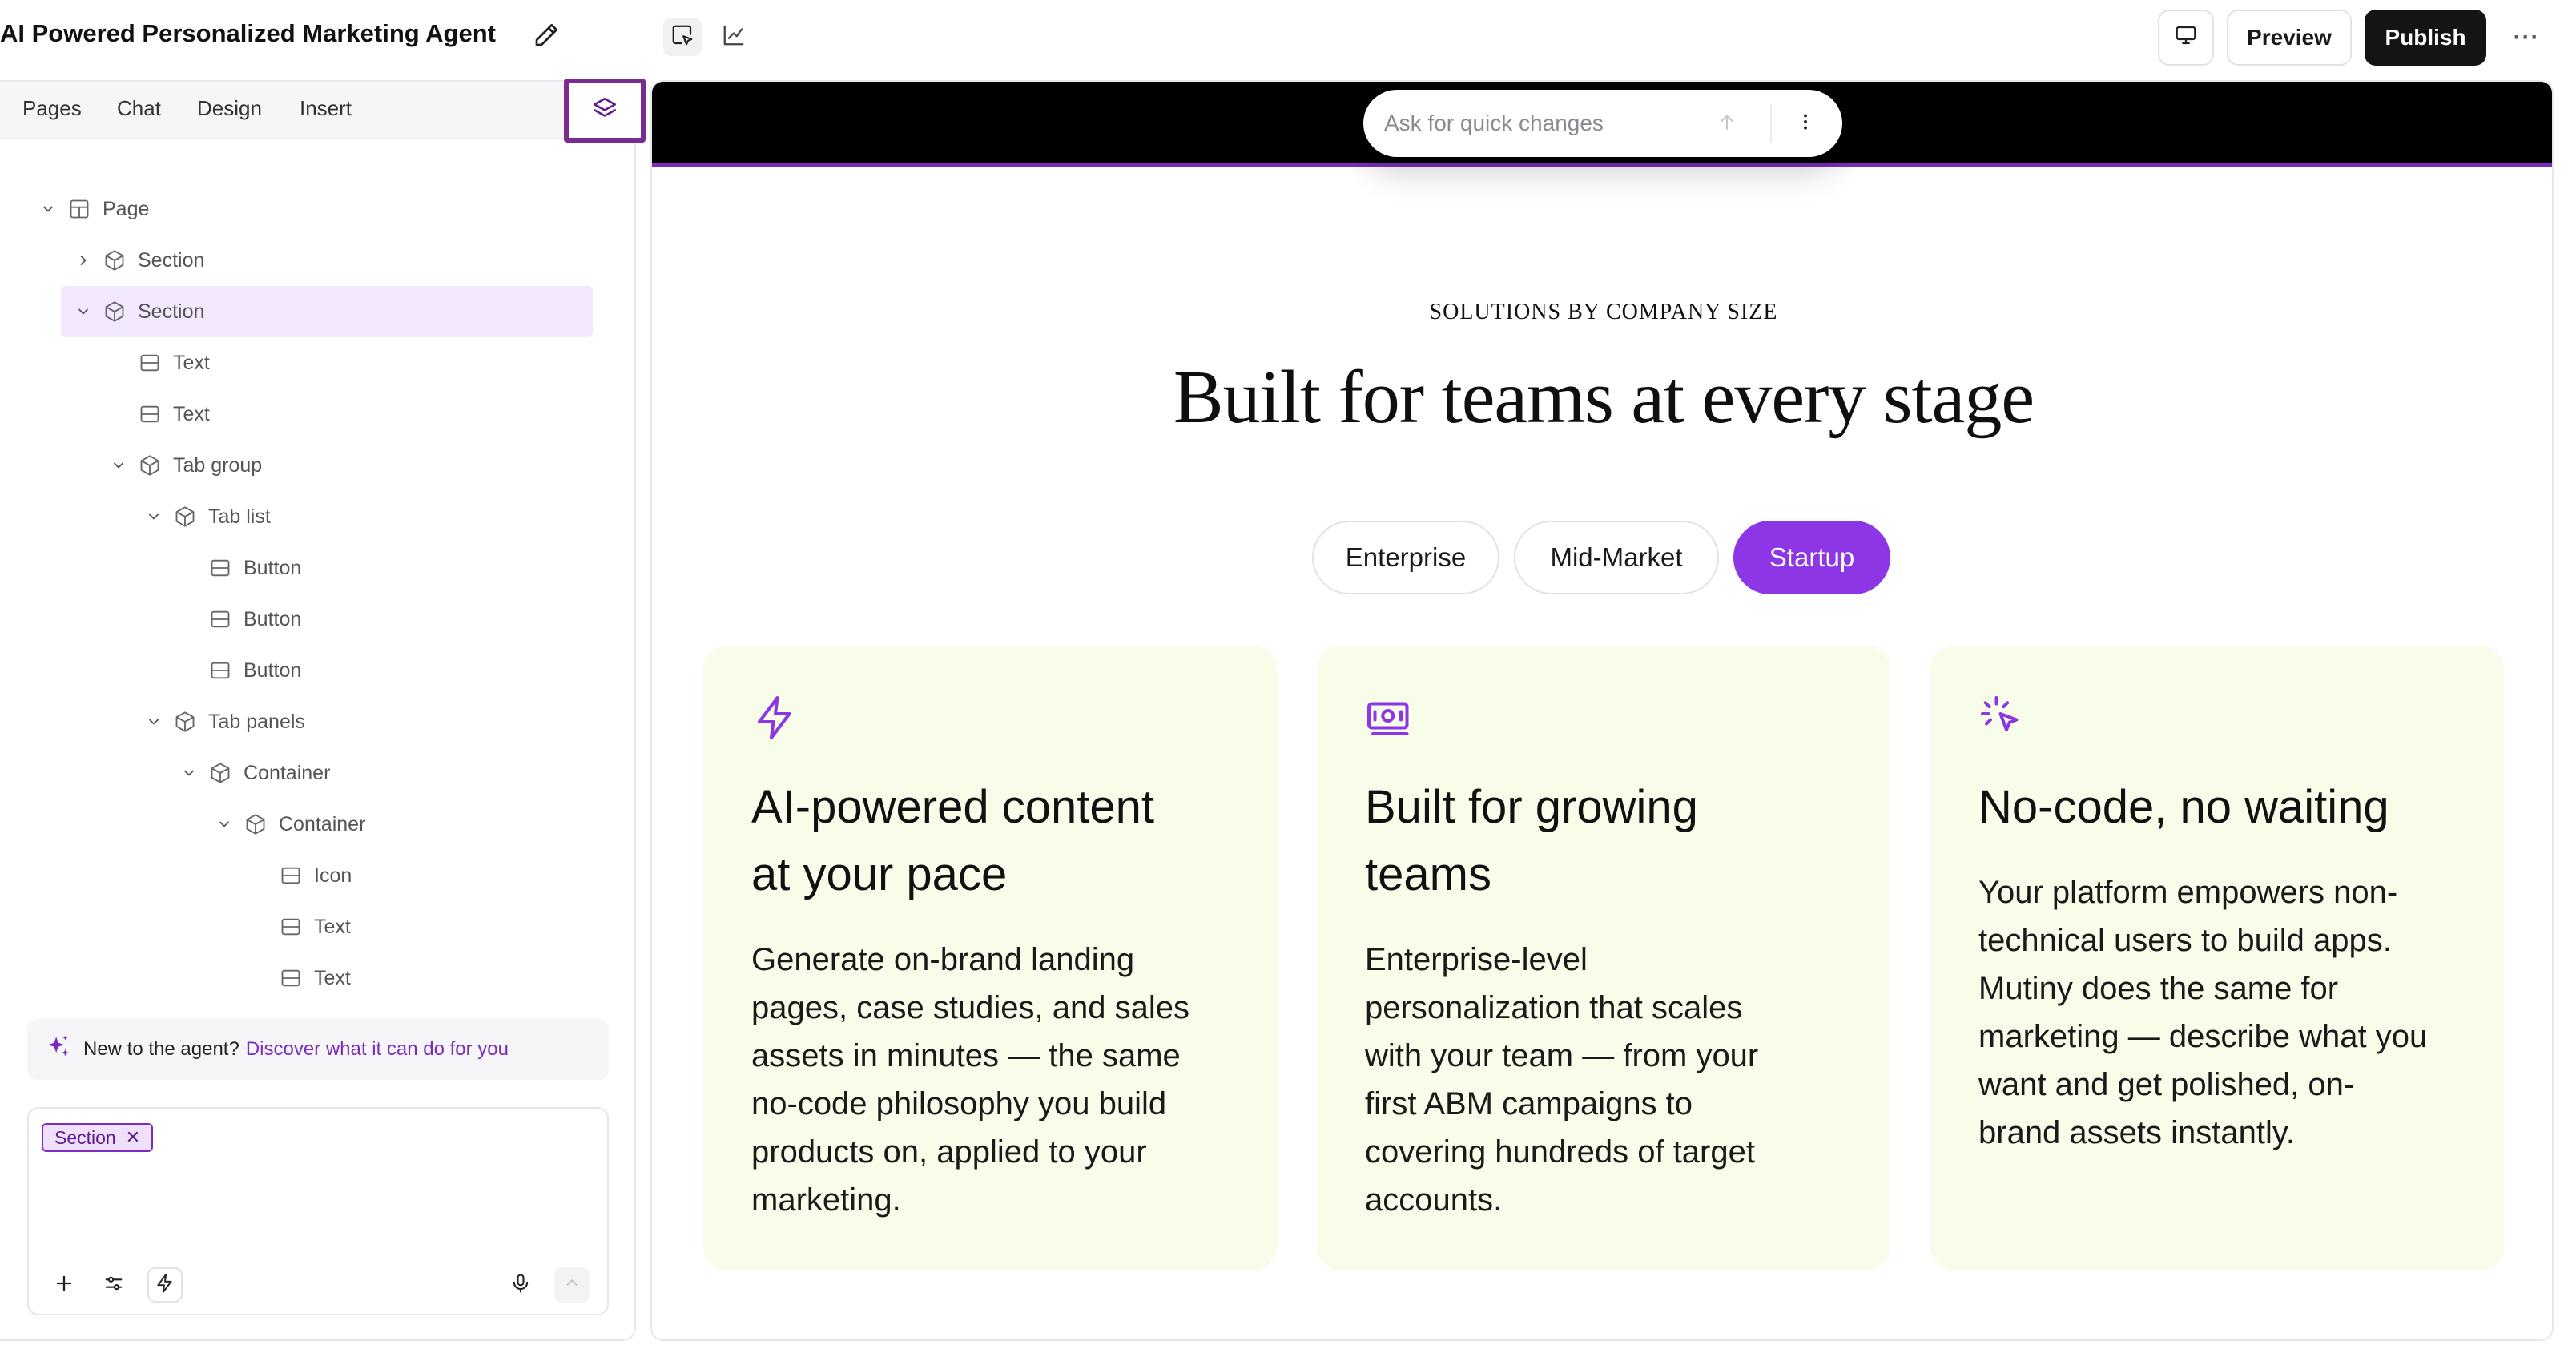  Describe the element at coordinates (775, 718) in the screenshot. I see `lightning-icon` at that location.